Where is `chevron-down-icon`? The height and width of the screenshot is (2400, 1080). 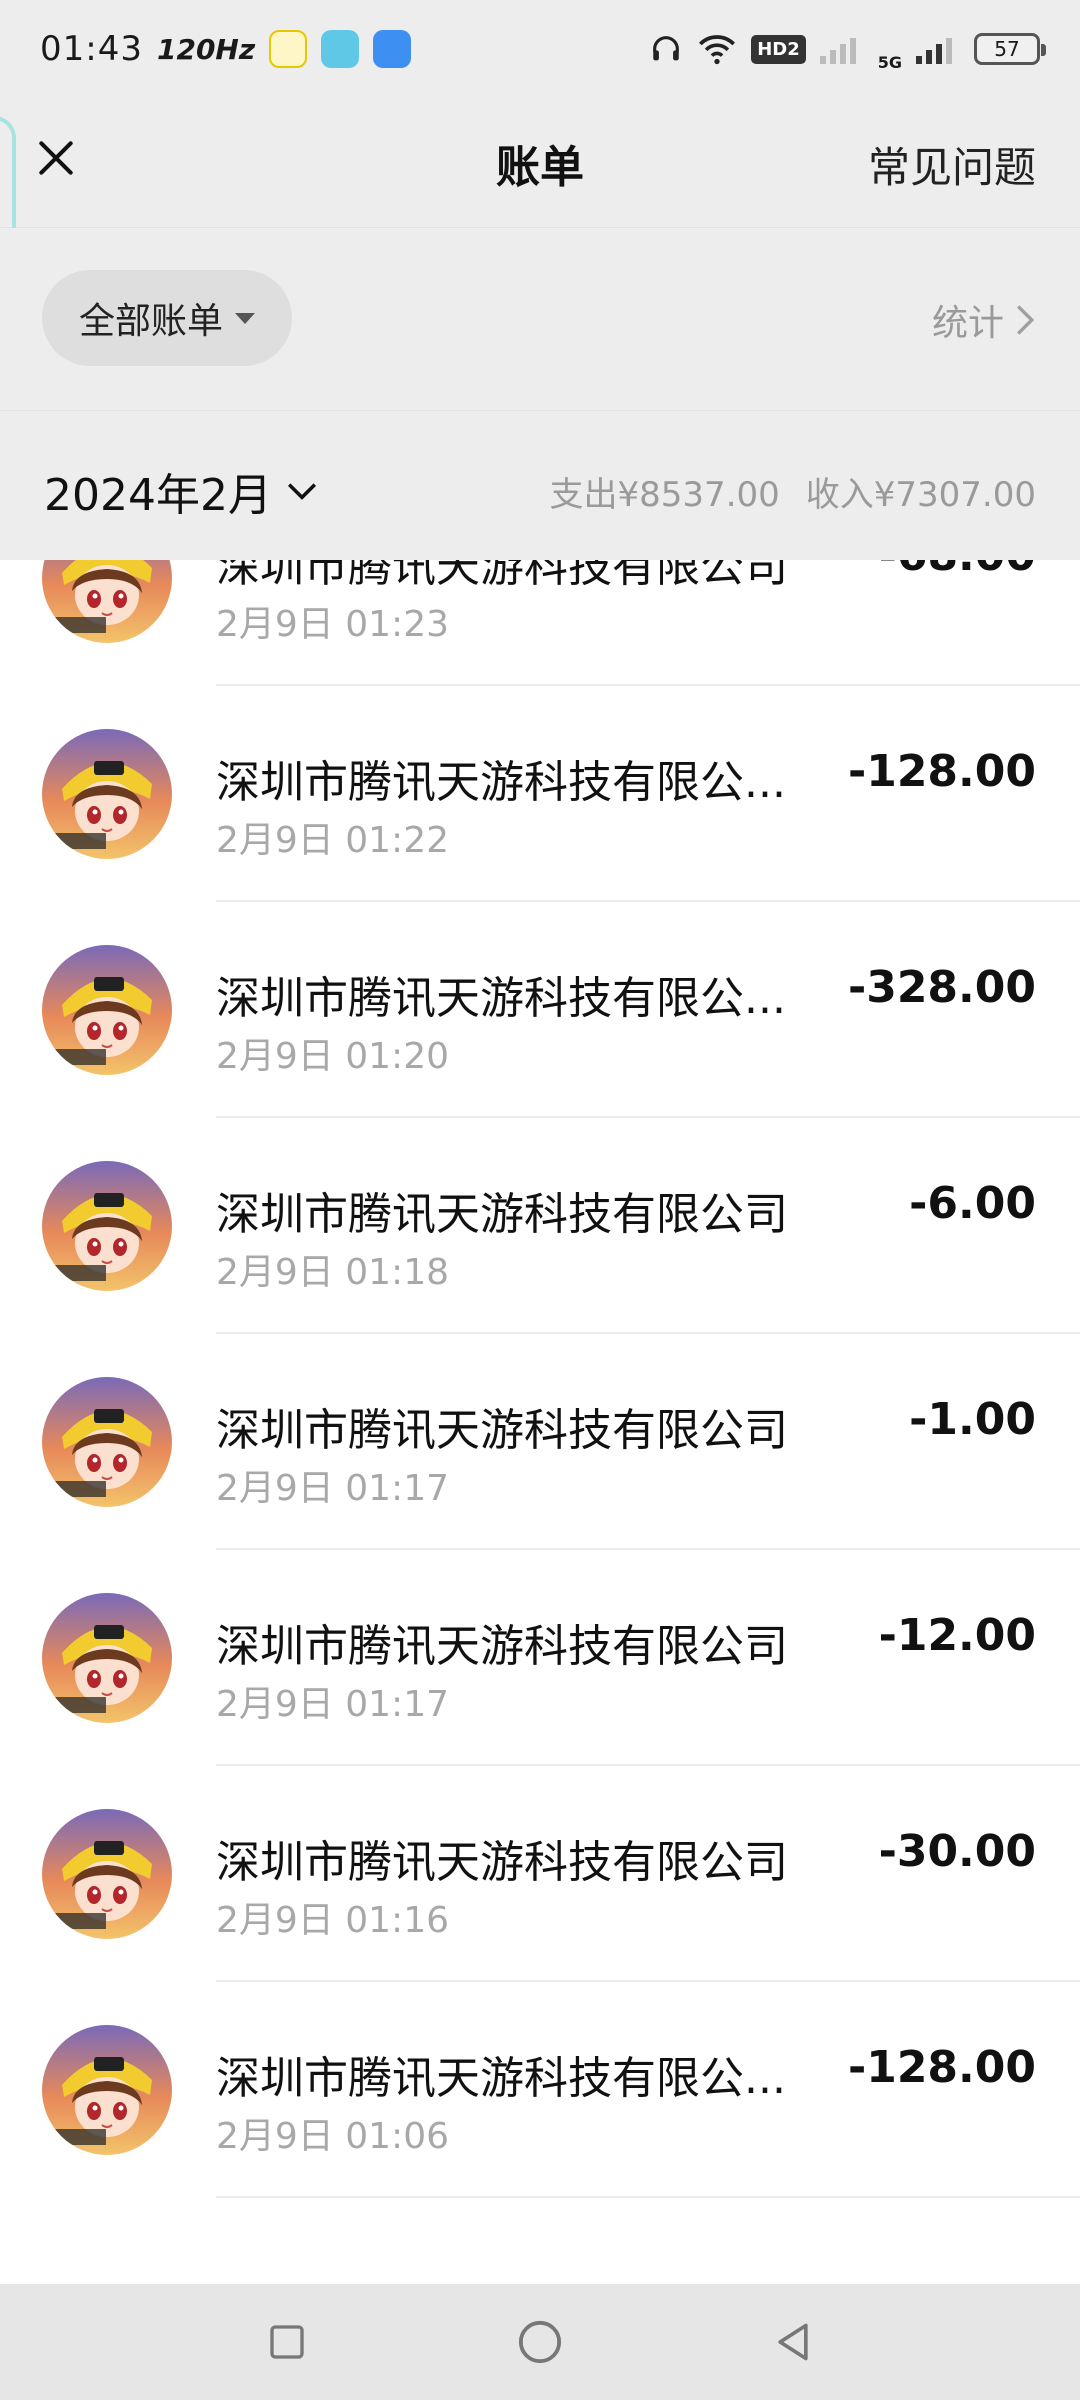 chevron-down-icon is located at coordinates (302, 491).